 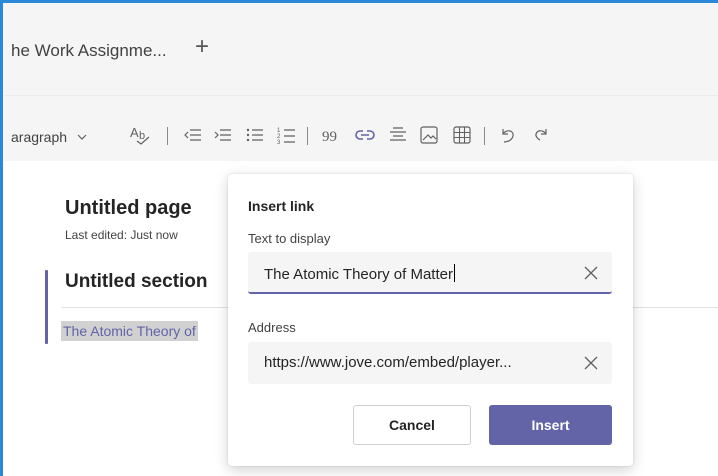 What do you see at coordinates (398, 135) in the screenshot?
I see `align-center-icon` at bounding box center [398, 135].